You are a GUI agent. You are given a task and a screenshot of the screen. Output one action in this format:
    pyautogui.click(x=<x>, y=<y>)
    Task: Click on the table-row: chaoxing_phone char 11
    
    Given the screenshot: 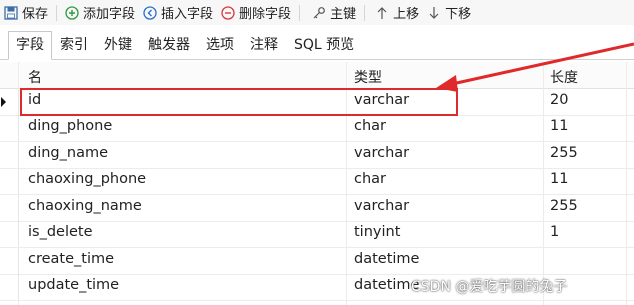 What is the action you would take?
    pyautogui.click(x=317, y=181)
    